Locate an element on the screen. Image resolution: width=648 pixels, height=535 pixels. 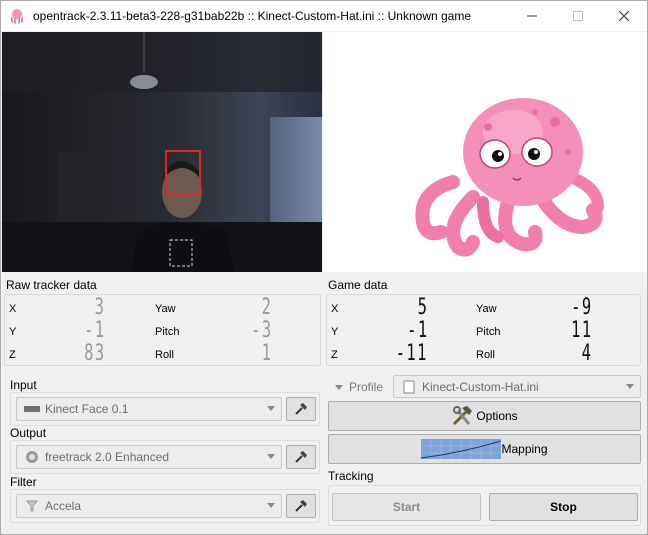
maximize-button is located at coordinates (578, 16).